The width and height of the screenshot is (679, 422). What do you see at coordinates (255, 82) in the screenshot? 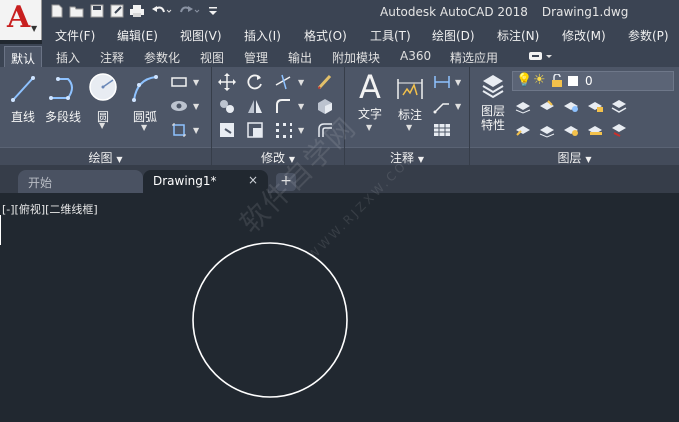
I see `rotate-icon` at bounding box center [255, 82].